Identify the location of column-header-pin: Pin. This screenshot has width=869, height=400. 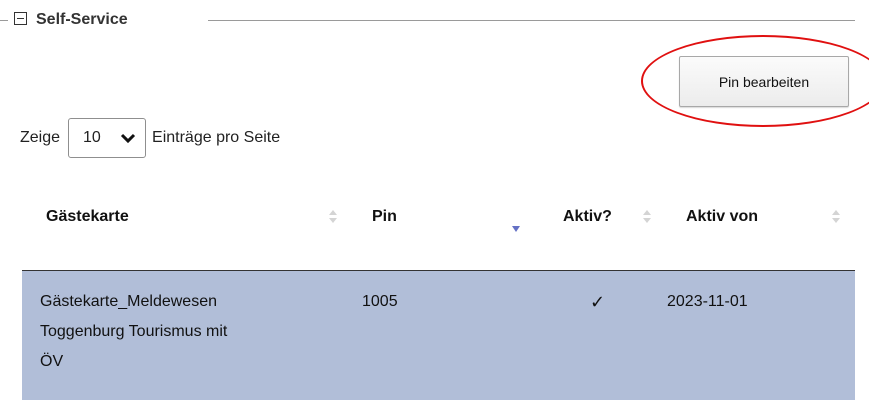
(384, 217).